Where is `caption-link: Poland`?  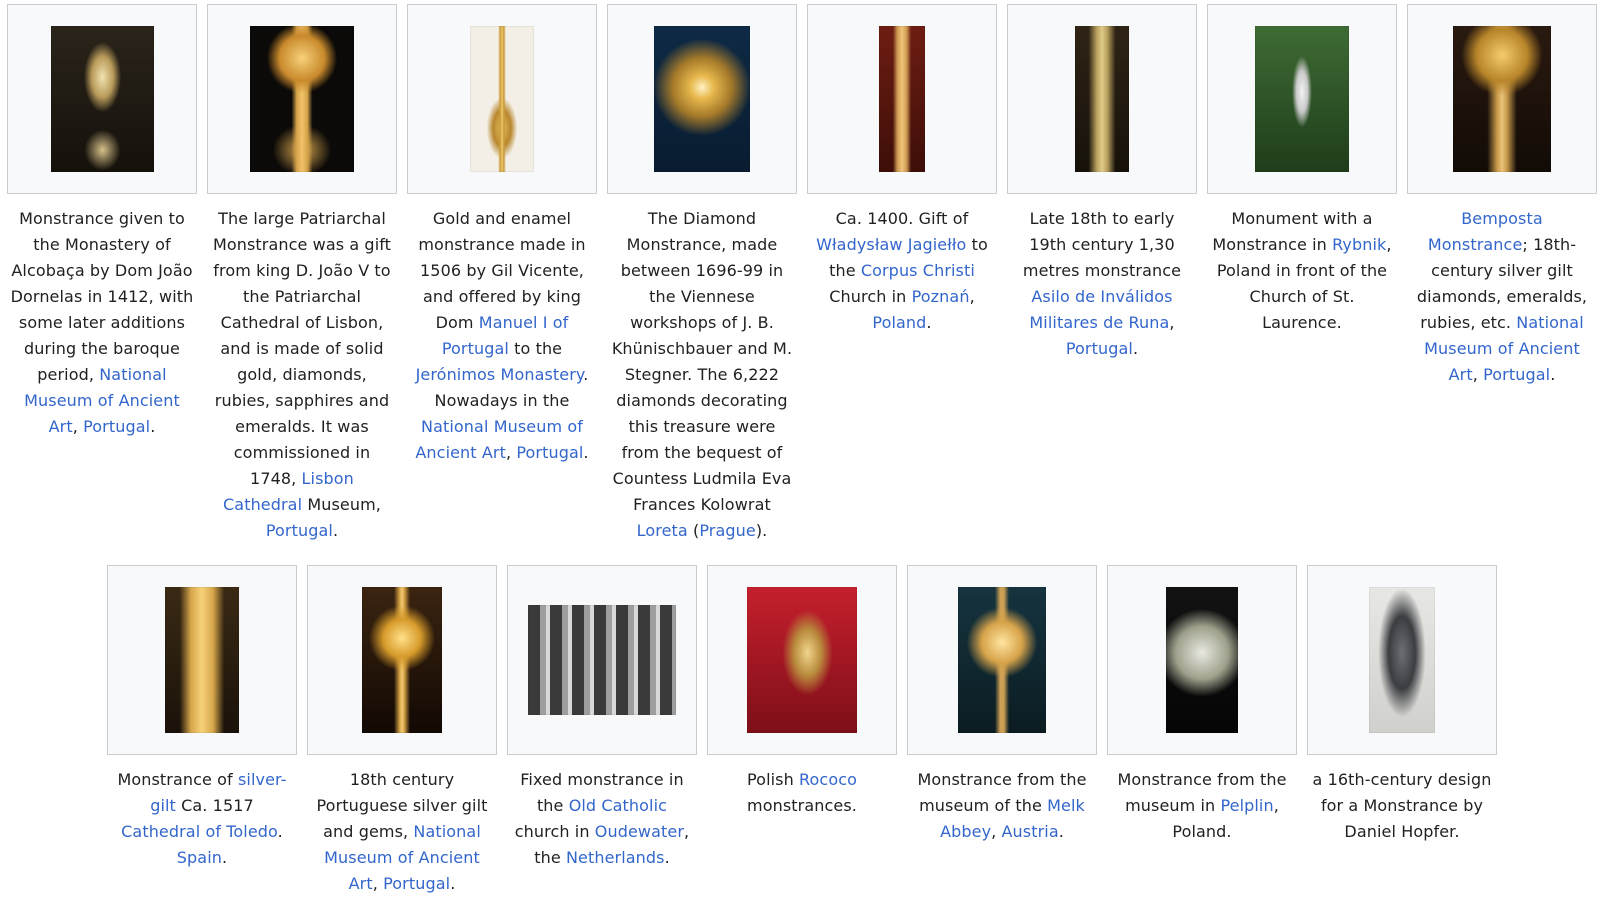
caption-link: Poland is located at coordinates (899, 322).